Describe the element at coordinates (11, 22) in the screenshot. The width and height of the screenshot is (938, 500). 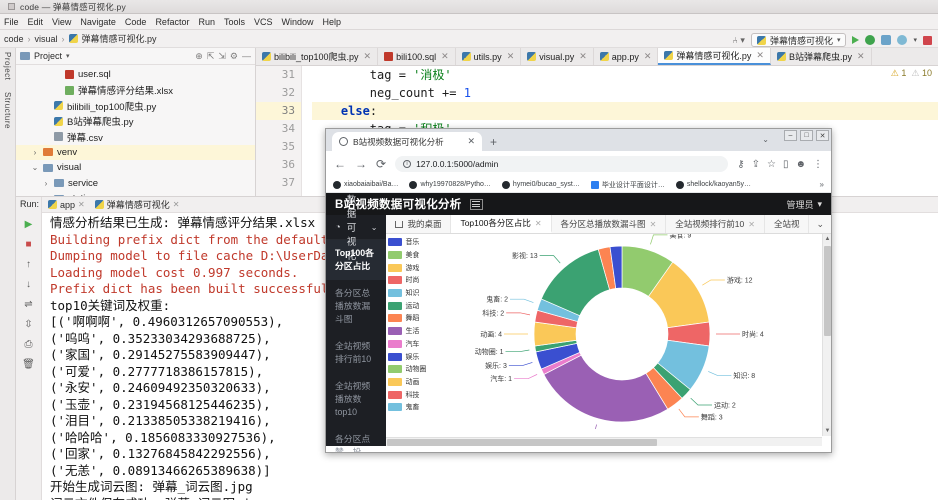
I see `menu-file: File` at that location.